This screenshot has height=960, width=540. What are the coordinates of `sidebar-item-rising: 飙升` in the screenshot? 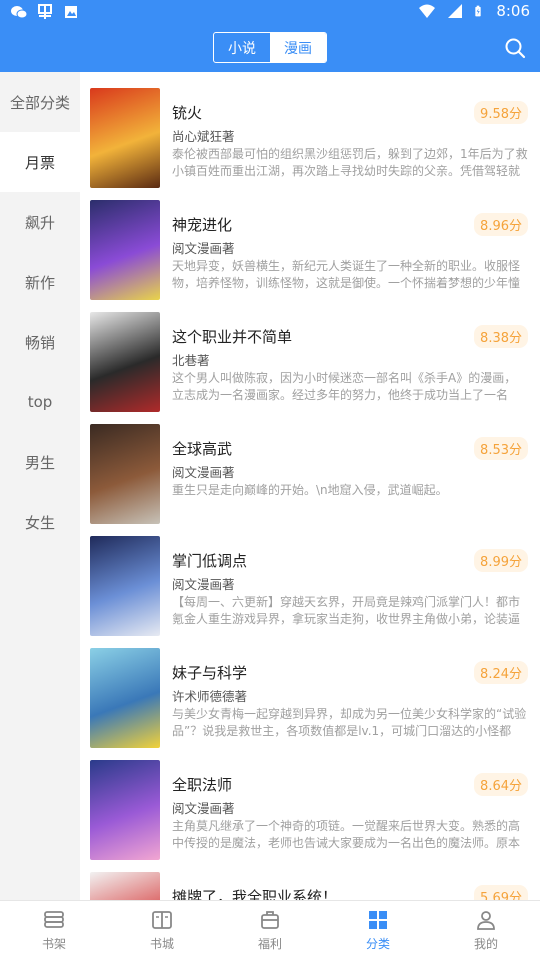 It's located at (40, 222).